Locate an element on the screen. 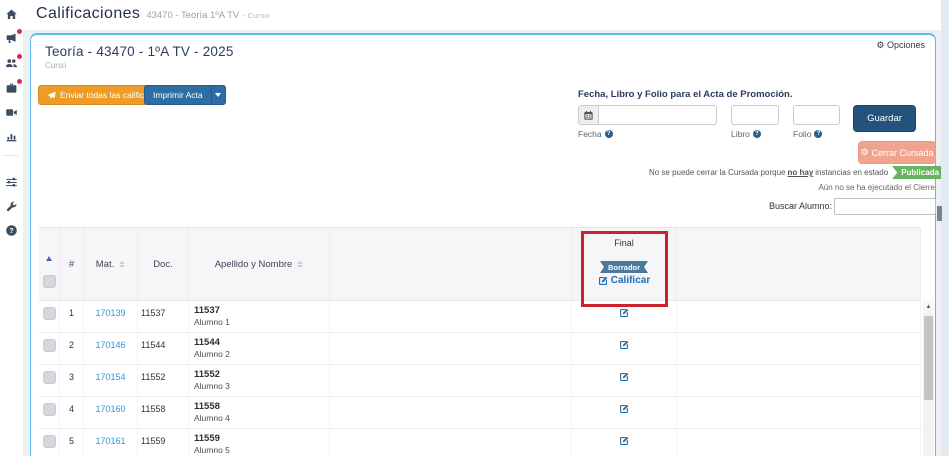 The width and height of the screenshot is (949, 456). row-doc: 11559 is located at coordinates (163, 442).